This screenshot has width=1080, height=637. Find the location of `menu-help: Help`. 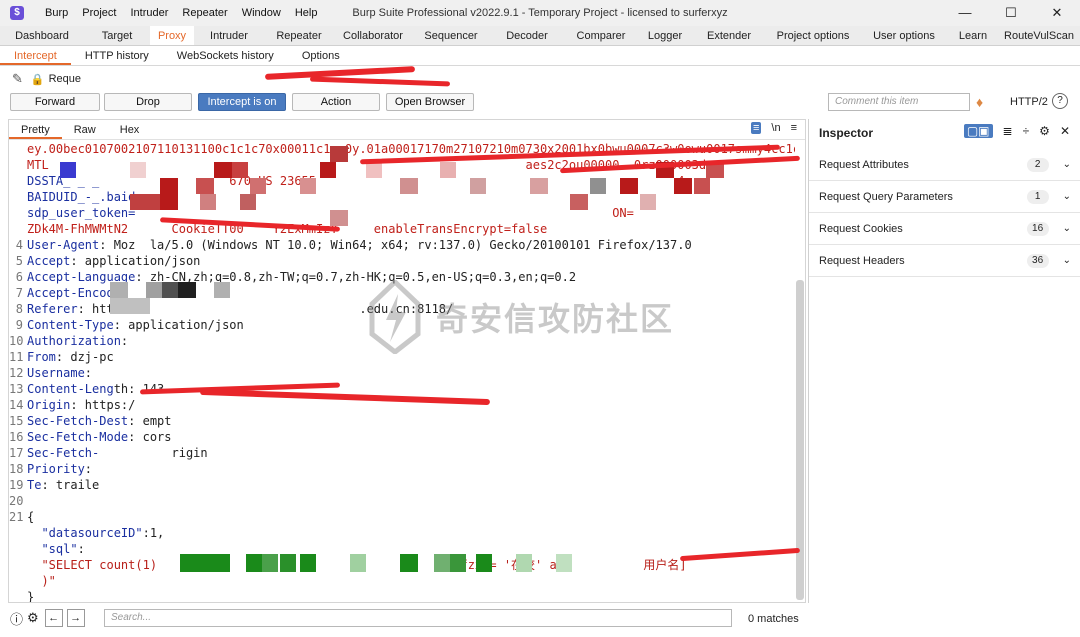

menu-help: Help is located at coordinates (306, 13).